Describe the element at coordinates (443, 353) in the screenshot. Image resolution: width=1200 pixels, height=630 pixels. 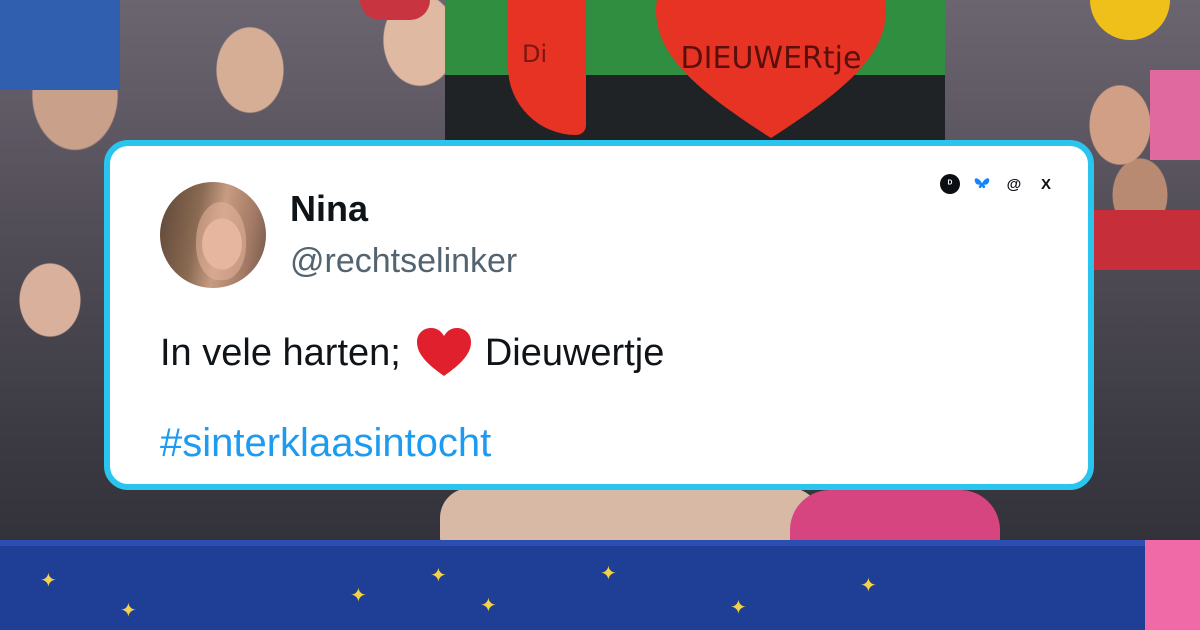
I see `red-heart-icon` at that location.